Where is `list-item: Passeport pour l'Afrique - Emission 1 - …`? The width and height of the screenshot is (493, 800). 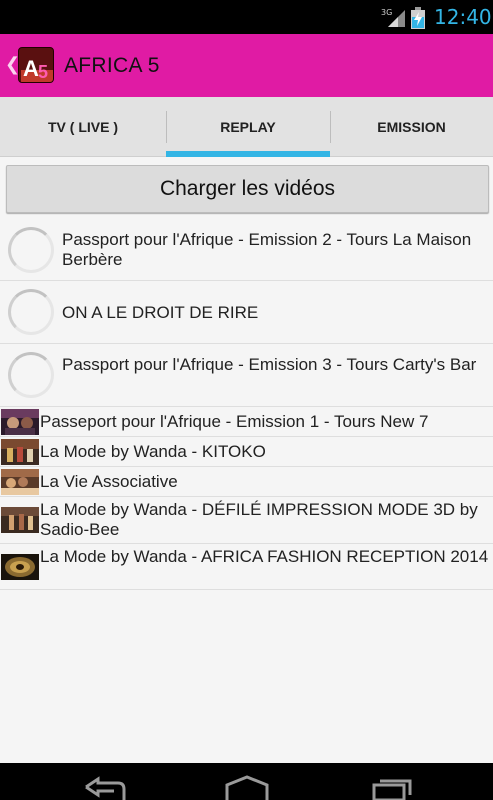
list-item: Passeport pour l'Afrique - Emission 1 - … is located at coordinates (246, 422).